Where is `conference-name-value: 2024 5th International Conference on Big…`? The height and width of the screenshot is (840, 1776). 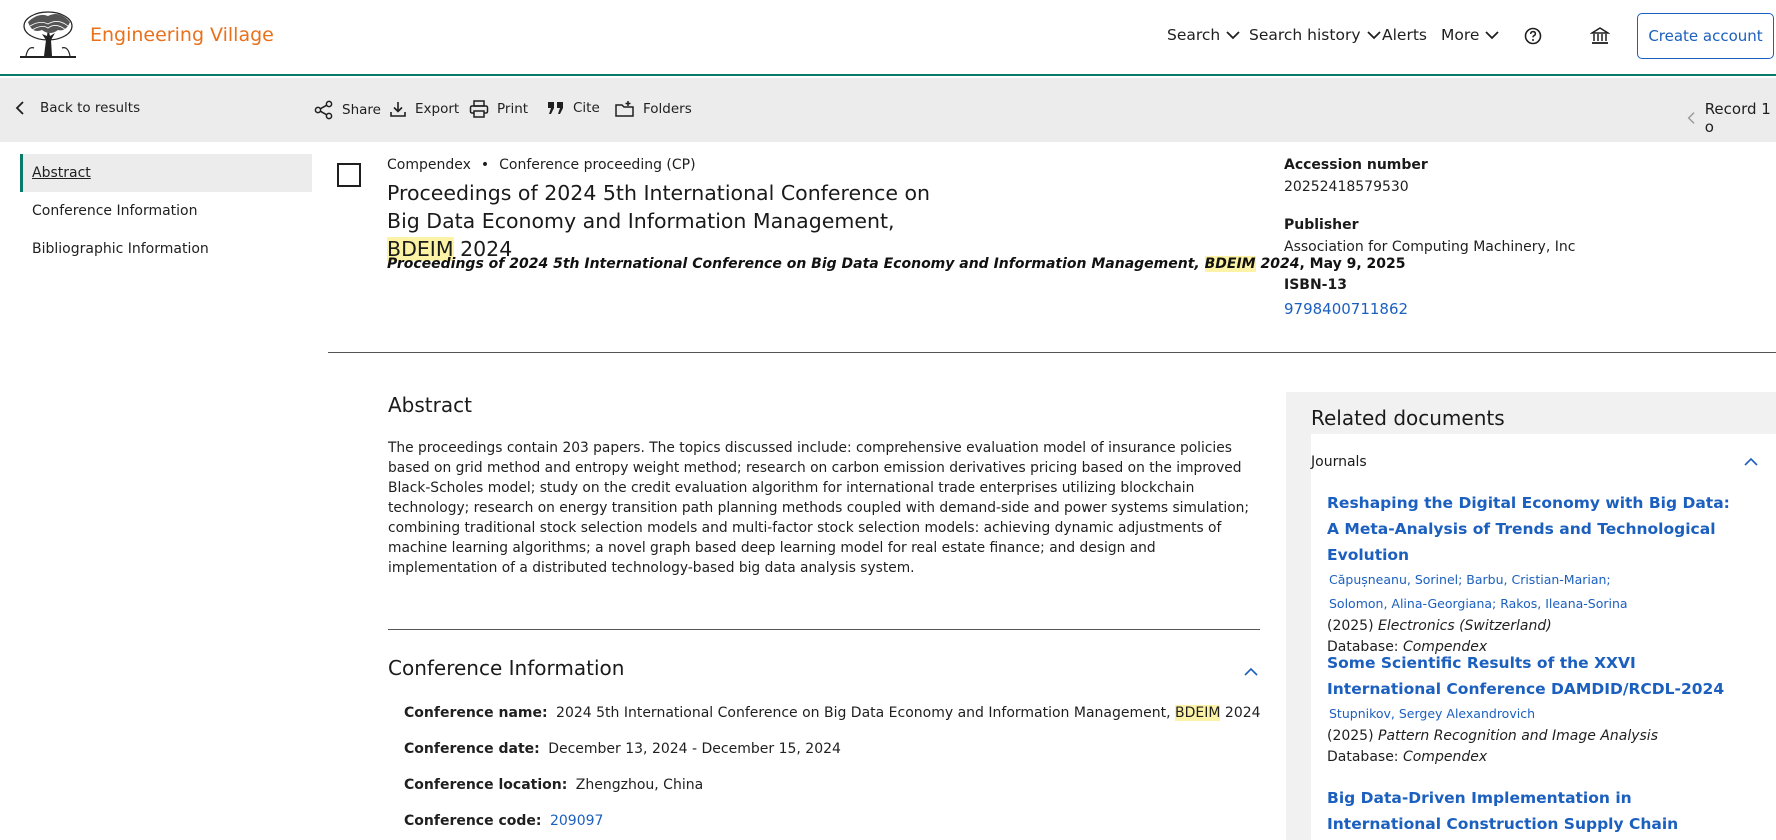
conference-name-value: 2024 5th International Conference on Big… is located at coordinates (866, 713).